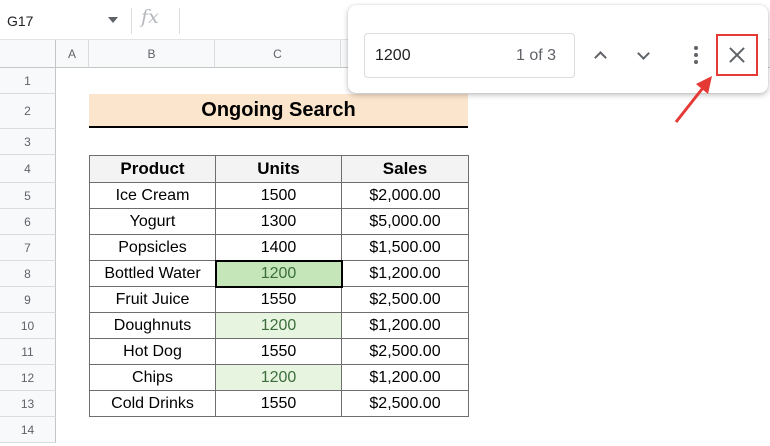 This screenshot has height=446, width=770. Describe the element at coordinates (28, 430) in the screenshot. I see `row-header-14: 14` at that location.